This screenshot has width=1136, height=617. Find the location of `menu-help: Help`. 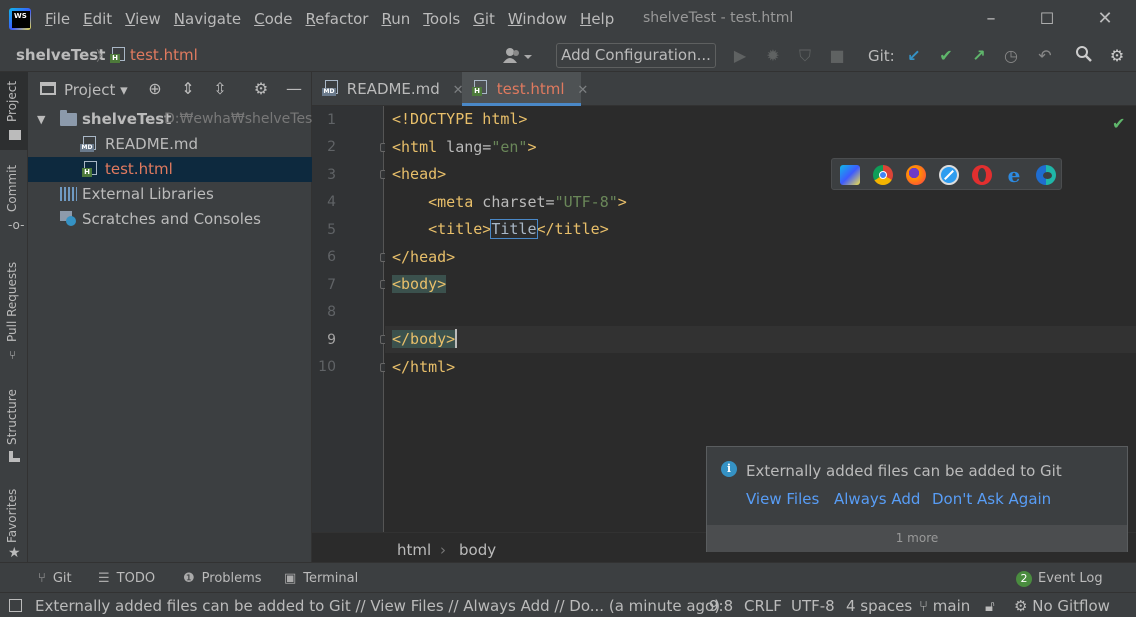

menu-help: Help is located at coordinates (597, 19).